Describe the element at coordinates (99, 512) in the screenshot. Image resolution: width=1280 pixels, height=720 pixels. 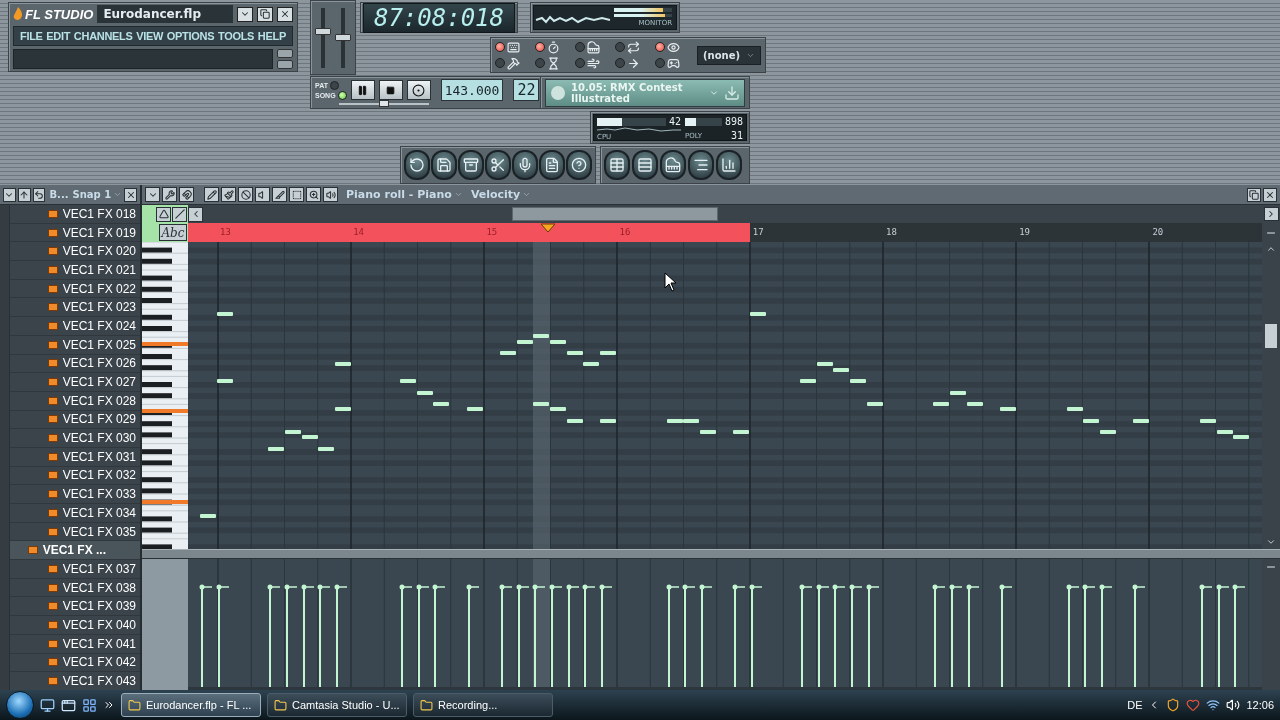
I see `item-label: VEC1 FX 034` at that location.